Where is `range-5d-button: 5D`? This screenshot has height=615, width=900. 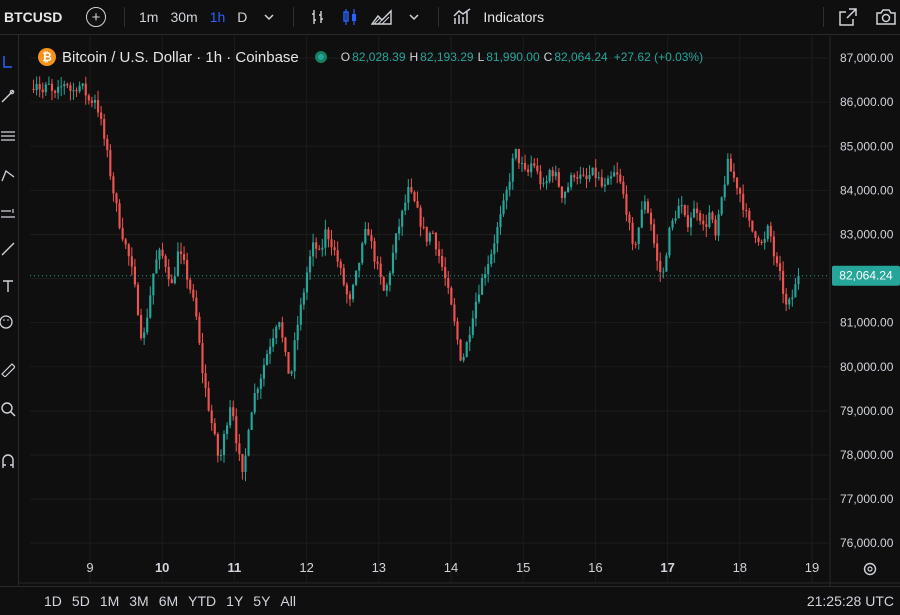
range-5d-button: 5D is located at coordinates (81, 601).